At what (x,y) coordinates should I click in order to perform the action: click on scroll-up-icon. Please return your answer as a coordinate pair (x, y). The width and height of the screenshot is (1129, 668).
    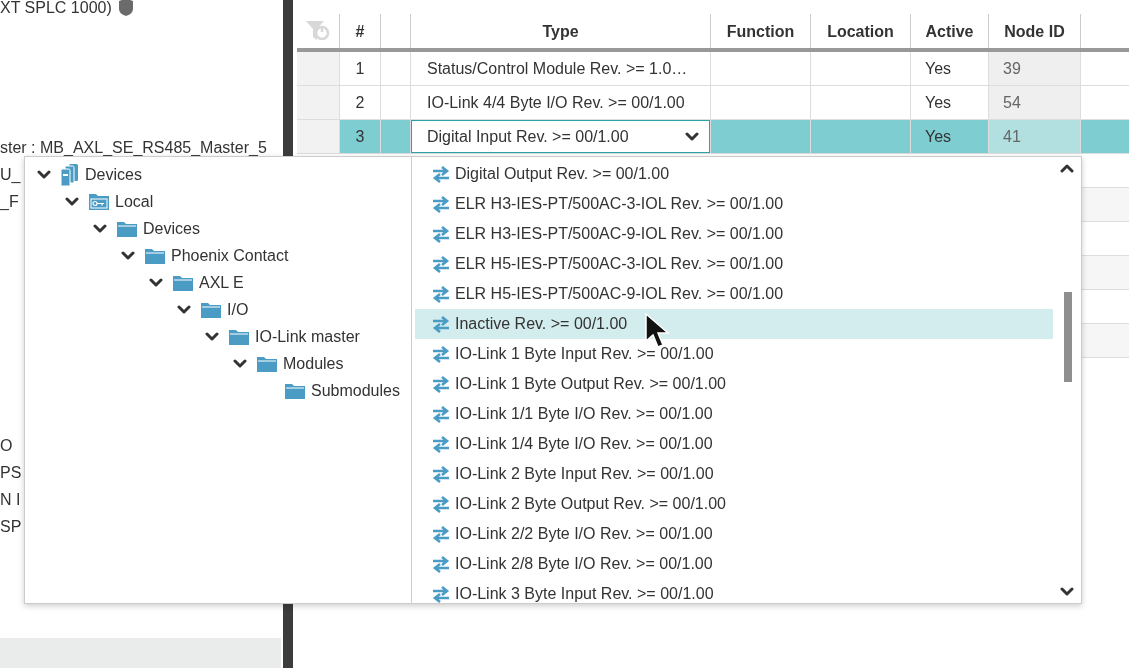
    Looking at the image, I should click on (1067, 168).